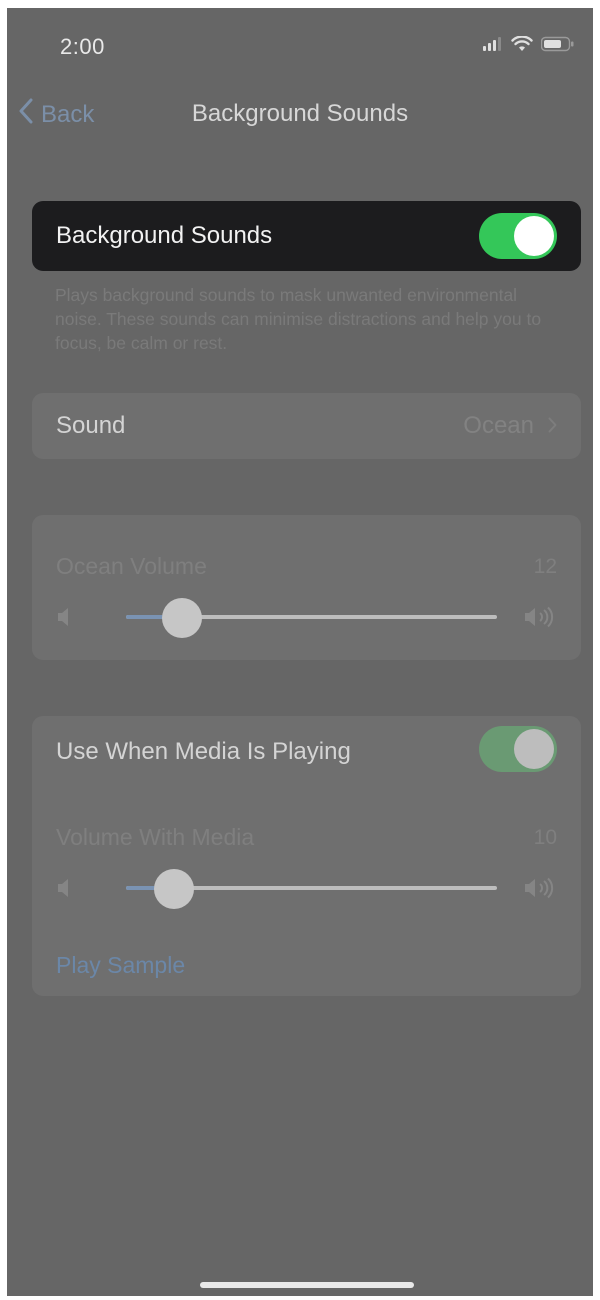 The image size is (600, 1300). What do you see at coordinates (493, 46) in the screenshot?
I see `cellular-signal-icon` at bounding box center [493, 46].